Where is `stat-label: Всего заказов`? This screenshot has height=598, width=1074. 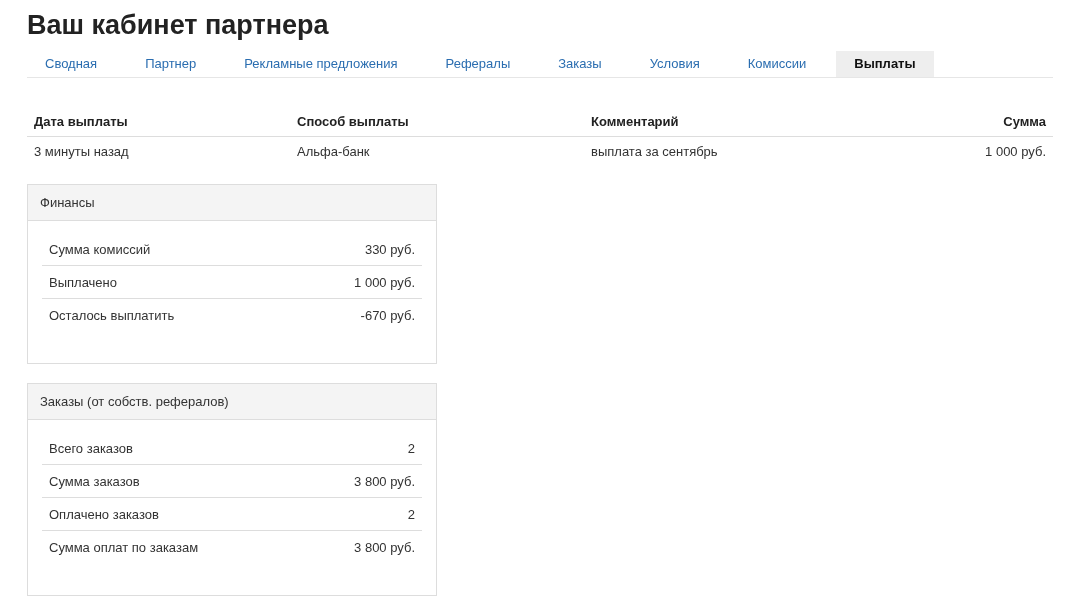 stat-label: Всего заказов is located at coordinates (91, 448).